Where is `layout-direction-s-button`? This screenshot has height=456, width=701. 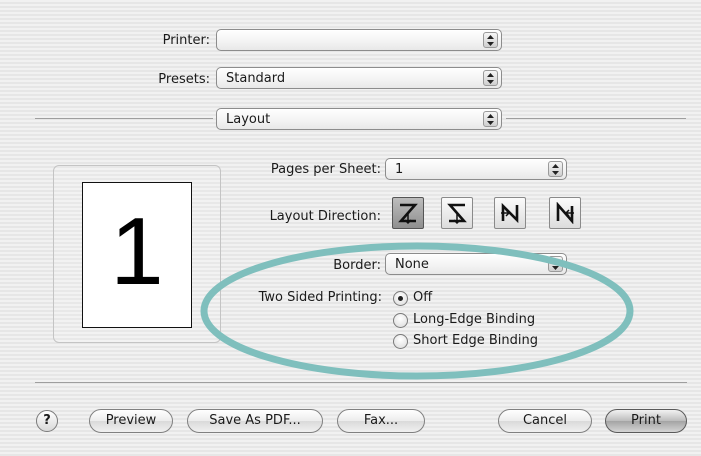
layout-direction-s-button is located at coordinates (457, 213).